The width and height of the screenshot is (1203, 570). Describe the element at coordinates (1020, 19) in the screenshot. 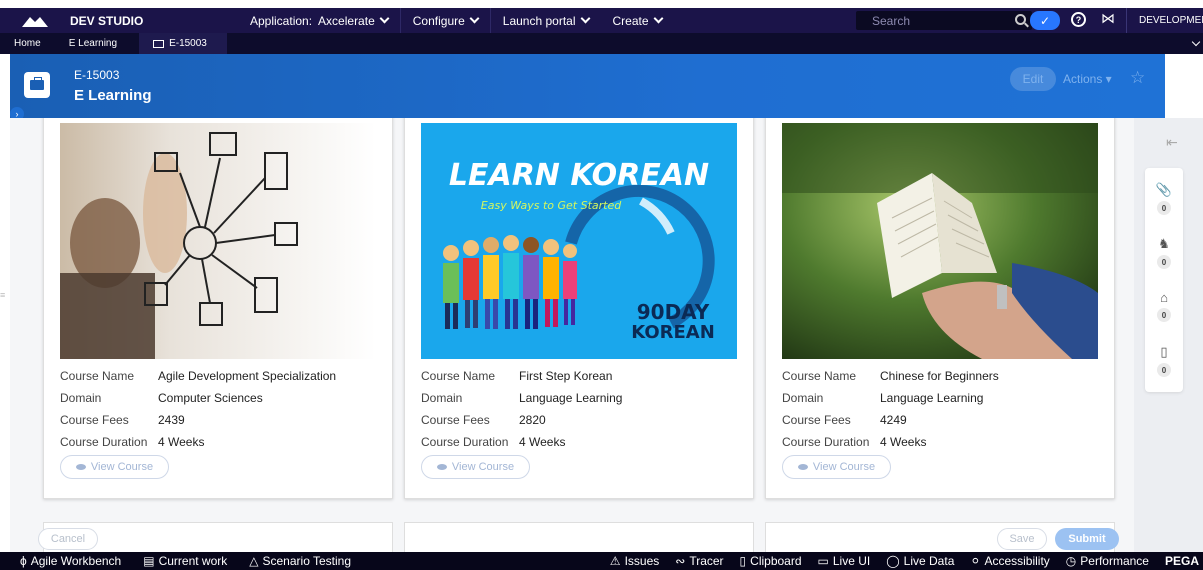

I see `search-icon` at that location.